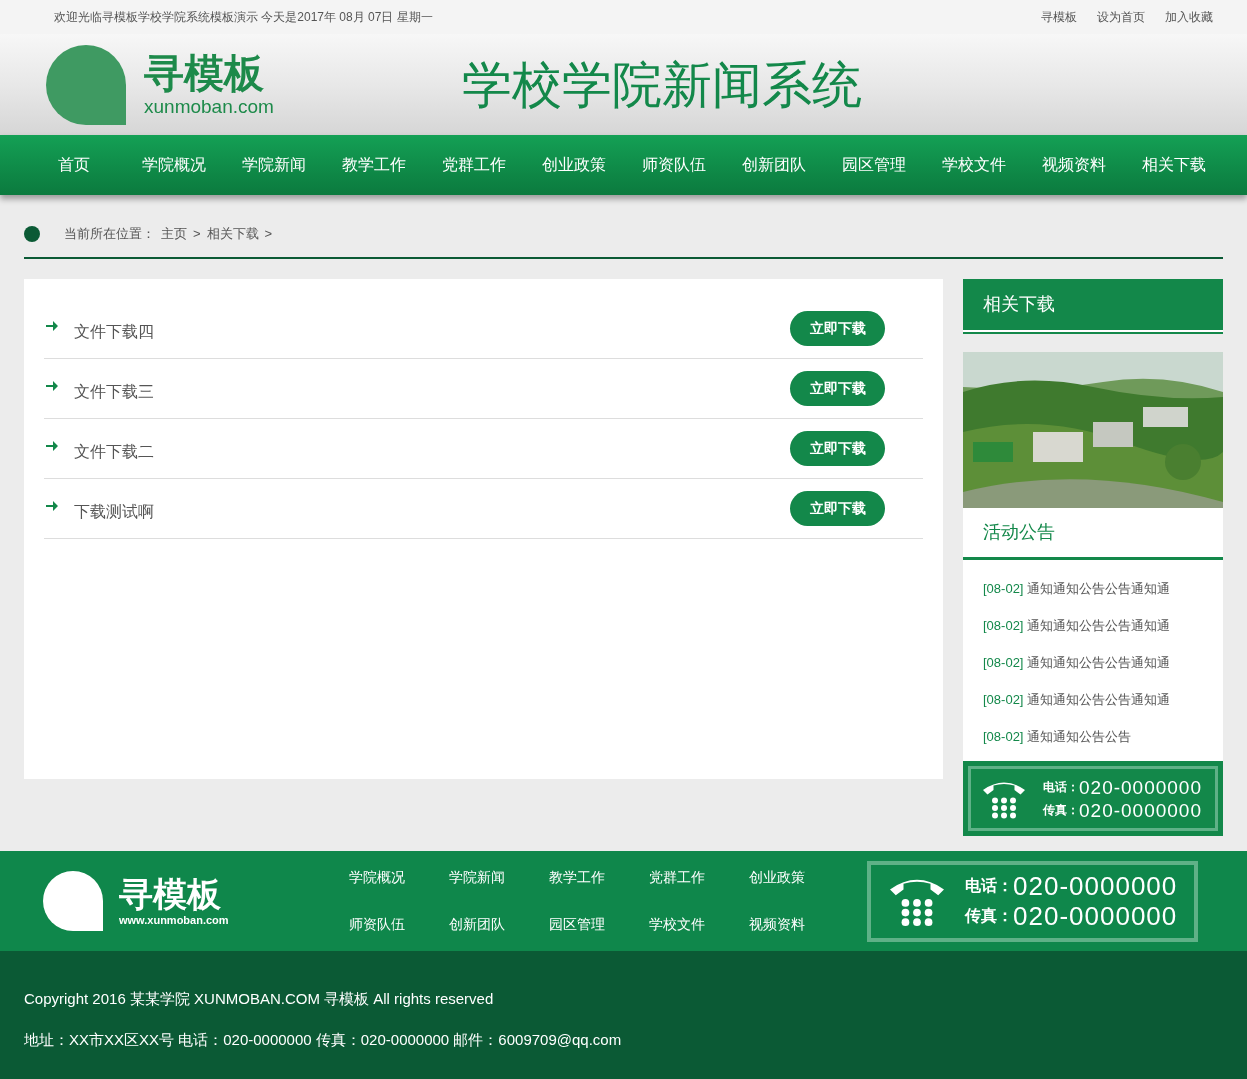  Describe the element at coordinates (1019, 304) in the screenshot. I see `sidebar-title: 相关下载` at that location.